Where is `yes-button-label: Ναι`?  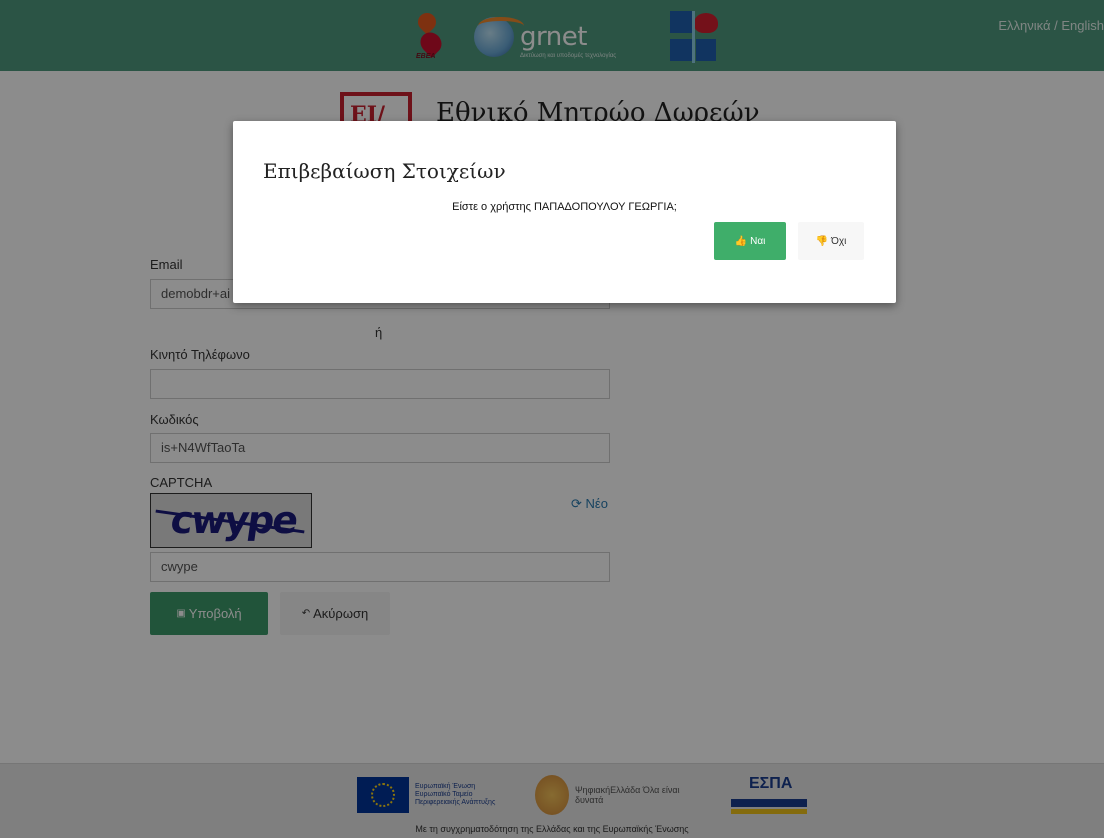
yes-button-label: Ναι is located at coordinates (758, 241).